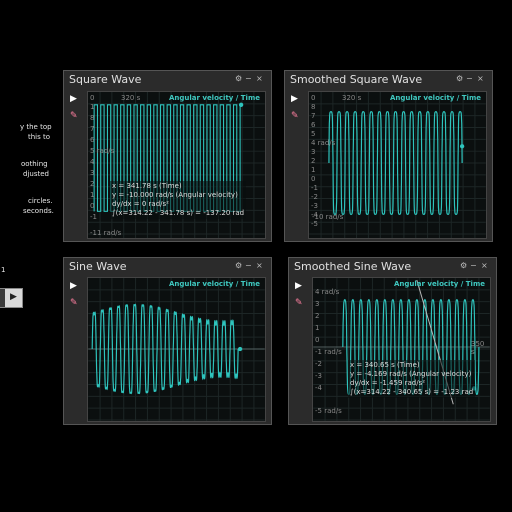 The width and height of the screenshot is (512, 512). Describe the element at coordinates (36, 174) in the screenshot. I see `side-text-4: djusted` at that location.